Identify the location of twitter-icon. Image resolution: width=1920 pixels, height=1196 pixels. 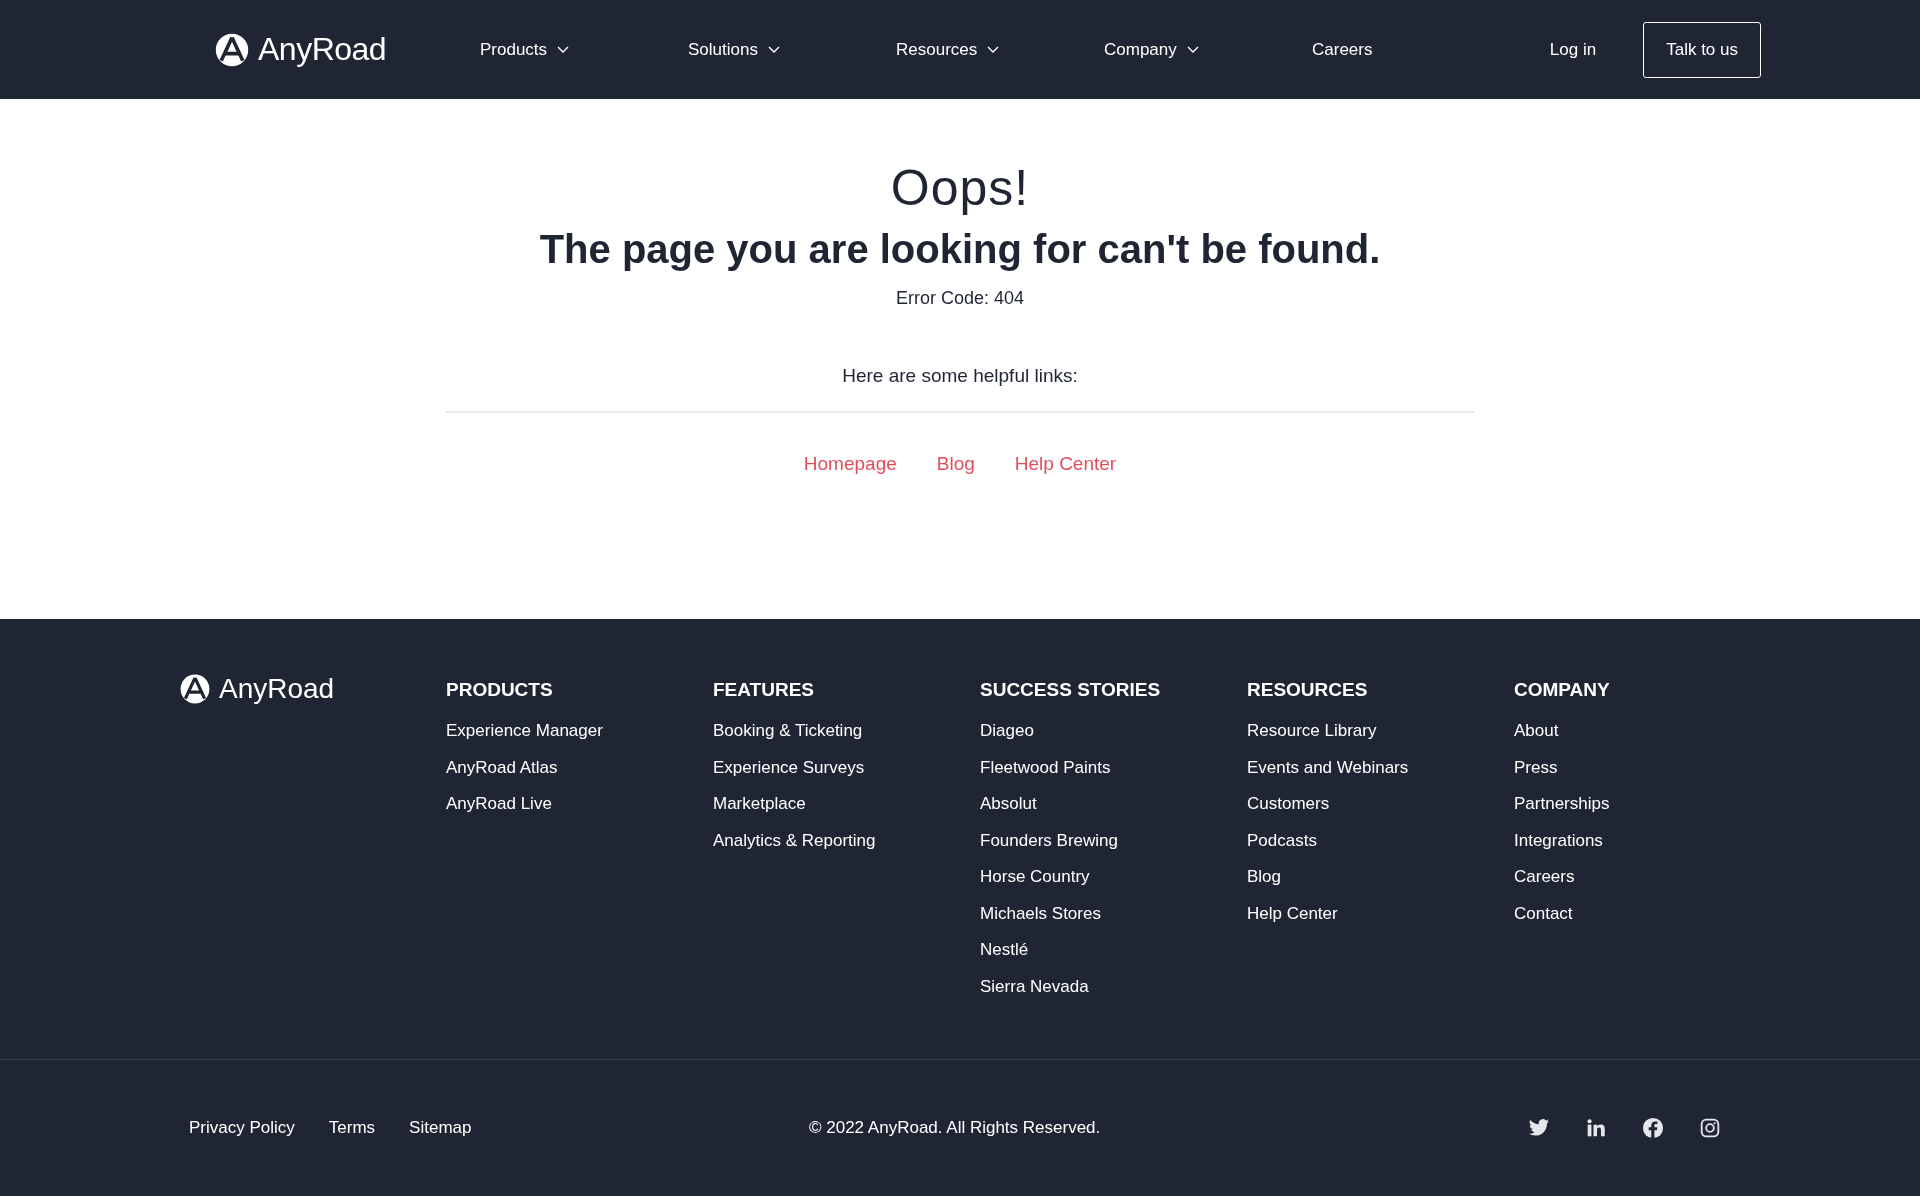
(1539, 1128).